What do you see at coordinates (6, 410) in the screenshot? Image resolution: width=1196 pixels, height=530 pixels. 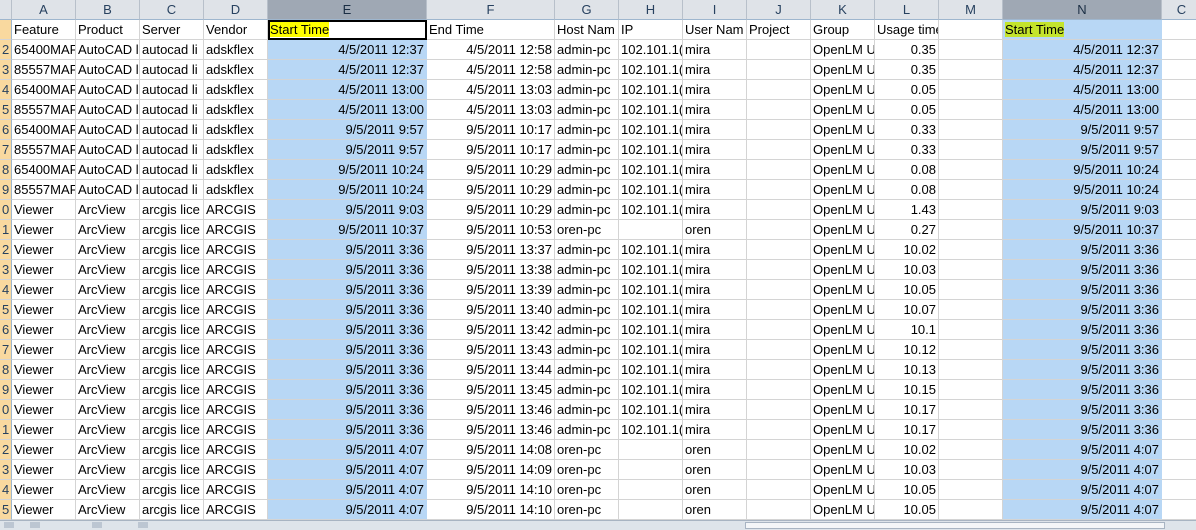 I see `row-number: 0` at bounding box center [6, 410].